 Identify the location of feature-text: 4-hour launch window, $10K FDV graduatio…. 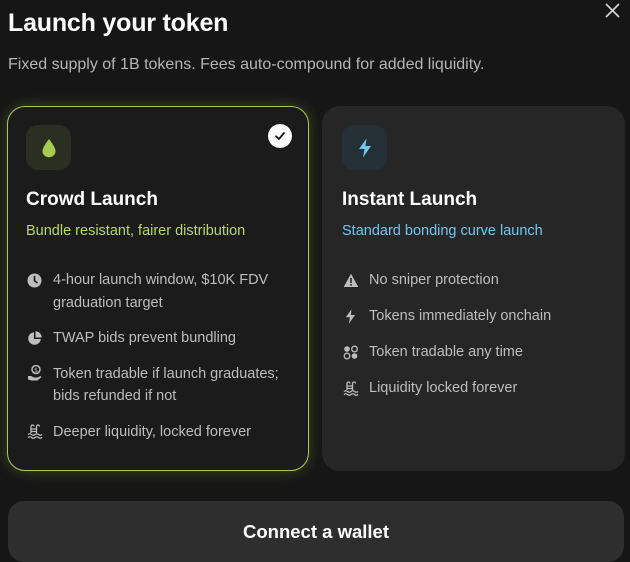
(161, 291).